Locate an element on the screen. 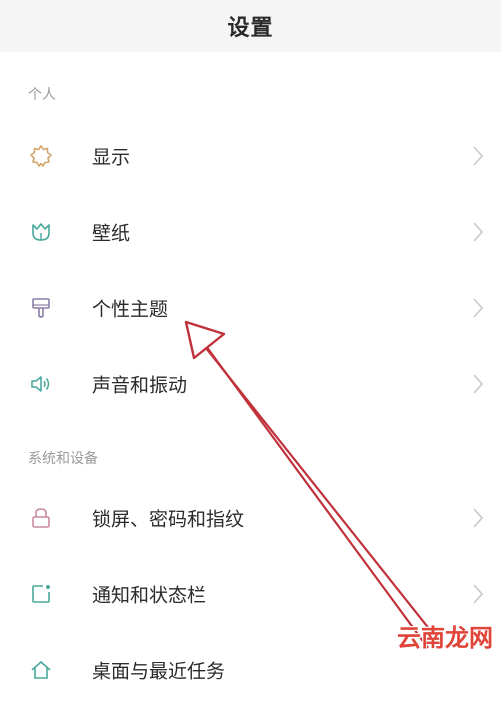  settings-item-label: 通知和状态栏 is located at coordinates (149, 595).